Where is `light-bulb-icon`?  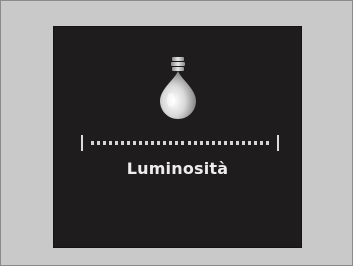 light-bulb-icon is located at coordinates (178, 88).